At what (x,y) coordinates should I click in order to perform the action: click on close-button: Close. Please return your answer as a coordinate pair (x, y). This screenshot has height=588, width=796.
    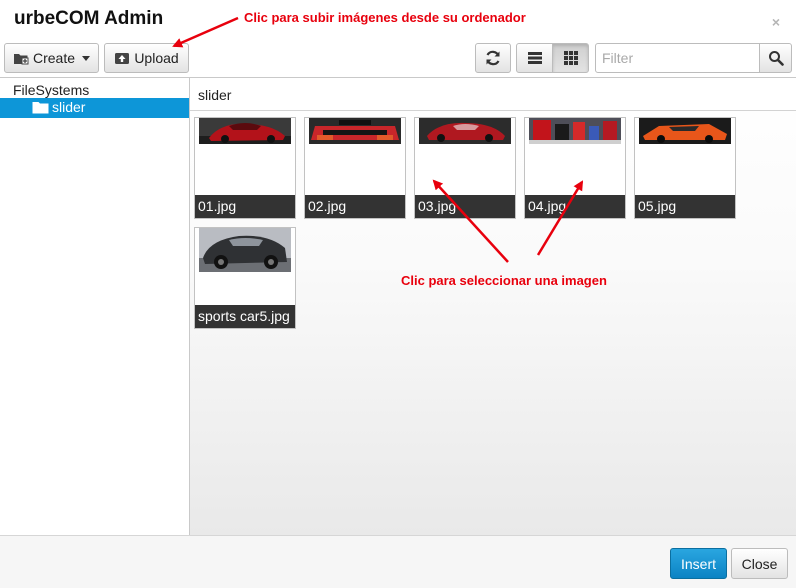
    Looking at the image, I should click on (759, 563).